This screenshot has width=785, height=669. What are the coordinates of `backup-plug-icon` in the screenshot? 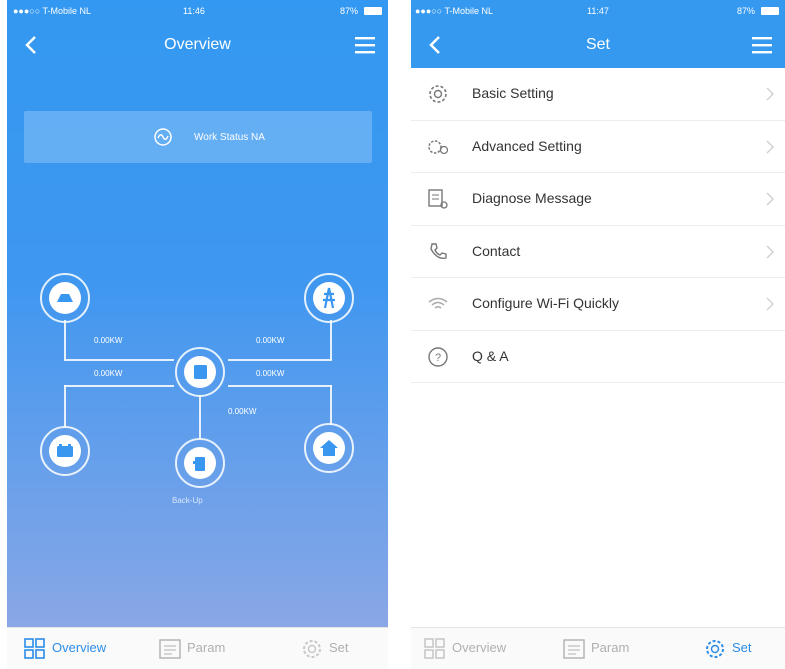 It's located at (200, 463).